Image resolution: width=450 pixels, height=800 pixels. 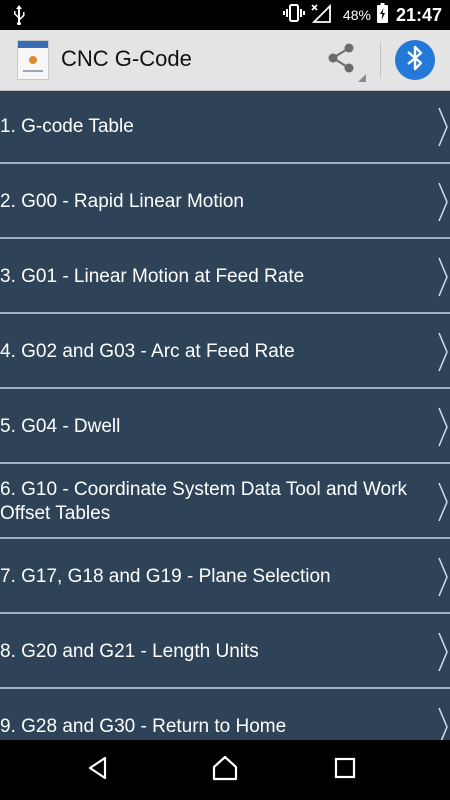 I want to click on list-item-label: 9. G28 and G30 - Return to Home, so click(x=143, y=726).